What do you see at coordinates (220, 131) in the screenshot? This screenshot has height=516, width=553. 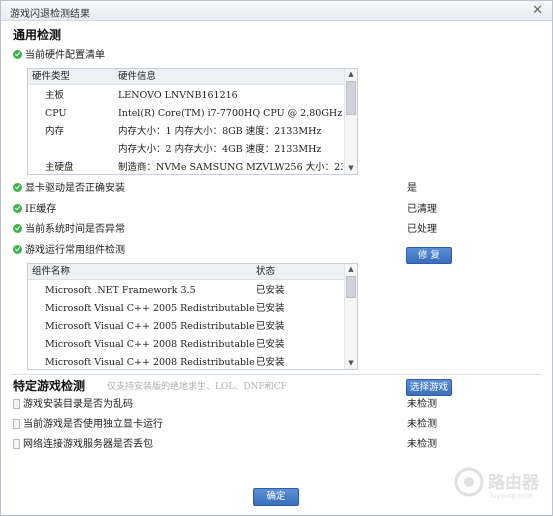 I see `hardware-info: 内存大小：1 内存大小：8GB 速度：2133MHz` at bounding box center [220, 131].